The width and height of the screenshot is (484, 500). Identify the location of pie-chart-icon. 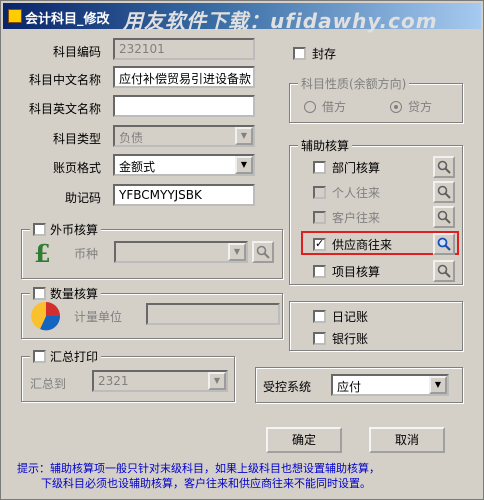
(46, 317).